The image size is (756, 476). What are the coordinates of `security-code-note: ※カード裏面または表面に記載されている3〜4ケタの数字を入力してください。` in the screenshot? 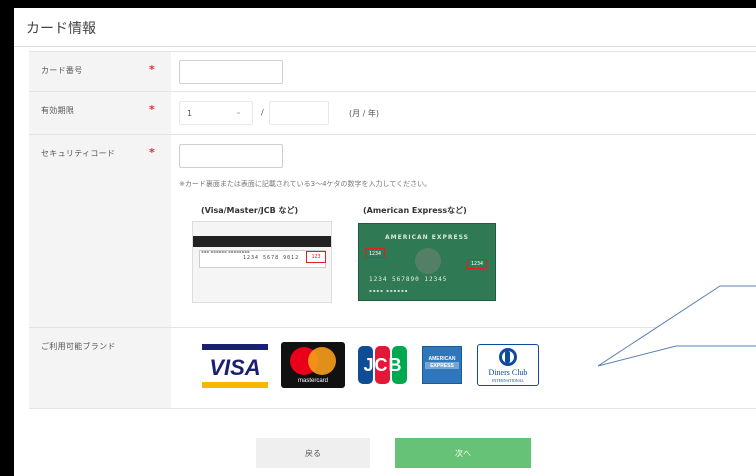 It's located at (305, 184).